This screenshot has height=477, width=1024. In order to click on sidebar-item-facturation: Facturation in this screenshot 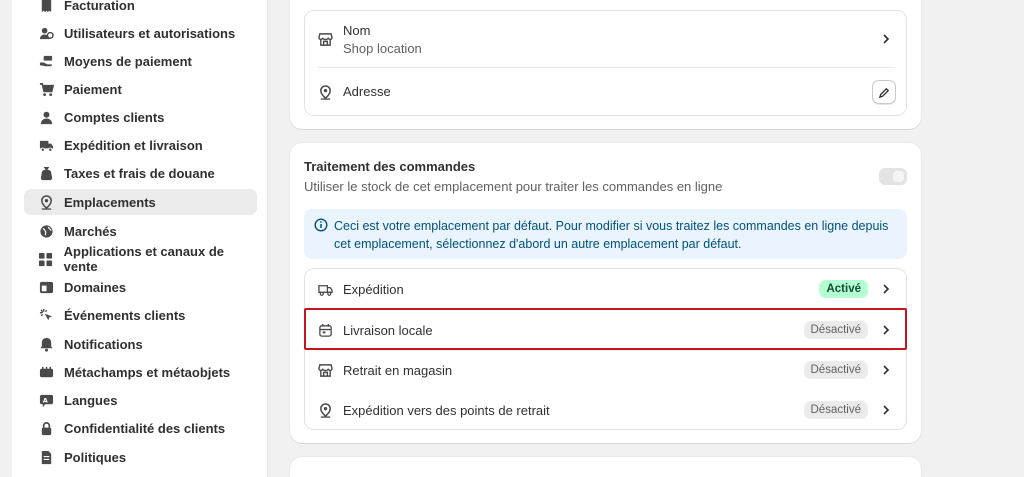, I will do `click(140, 9)`.